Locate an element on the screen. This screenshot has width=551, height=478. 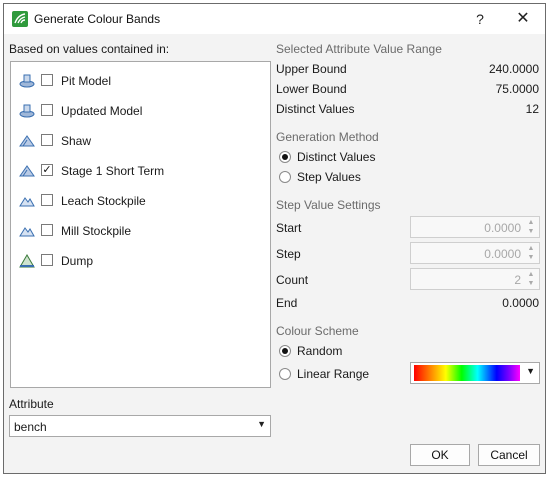
list-item-label: Pit Model is located at coordinates (86, 81).